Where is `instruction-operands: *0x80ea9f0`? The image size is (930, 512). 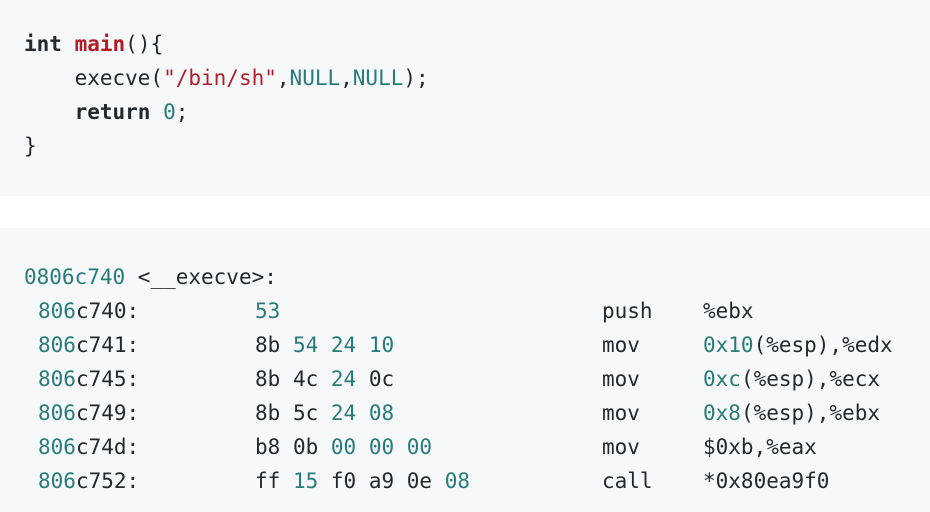
instruction-operands: *0x80ea9f0 is located at coordinates (766, 481).